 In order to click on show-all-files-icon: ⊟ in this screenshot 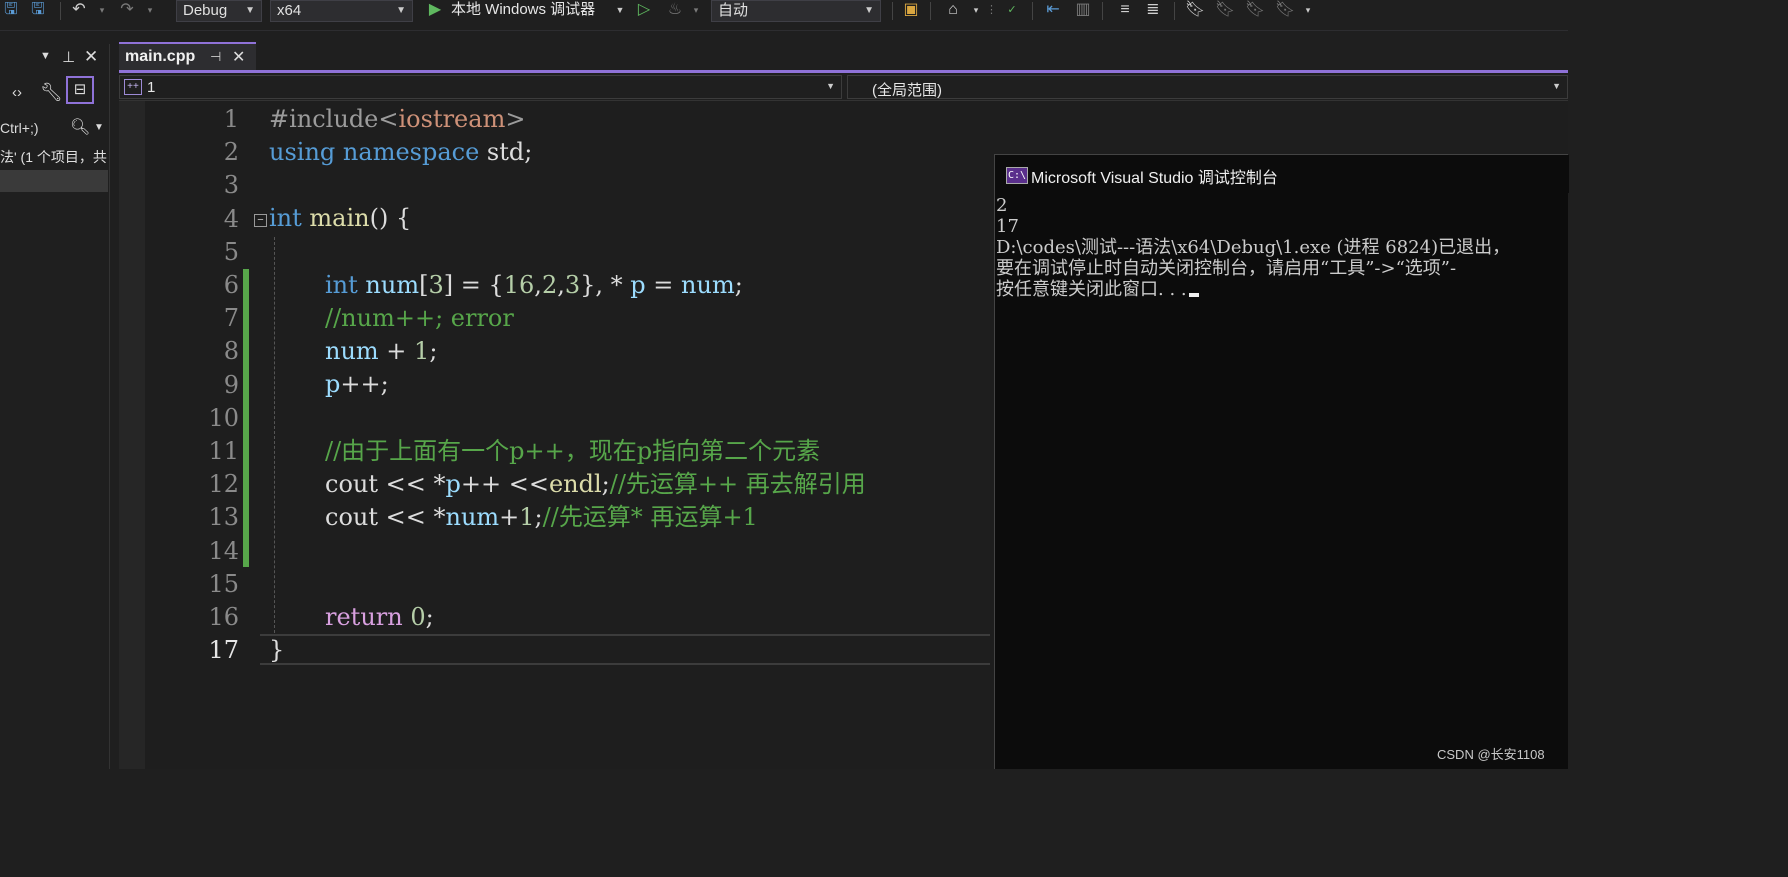, I will do `click(80, 90)`.